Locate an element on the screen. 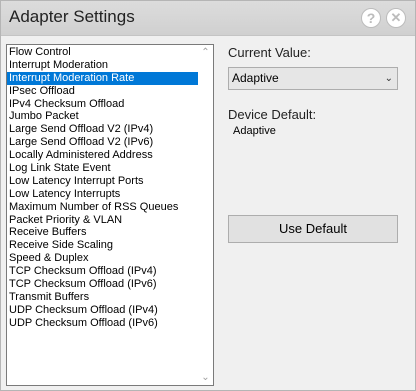  device-default-value: Adaptive is located at coordinates (254, 131).